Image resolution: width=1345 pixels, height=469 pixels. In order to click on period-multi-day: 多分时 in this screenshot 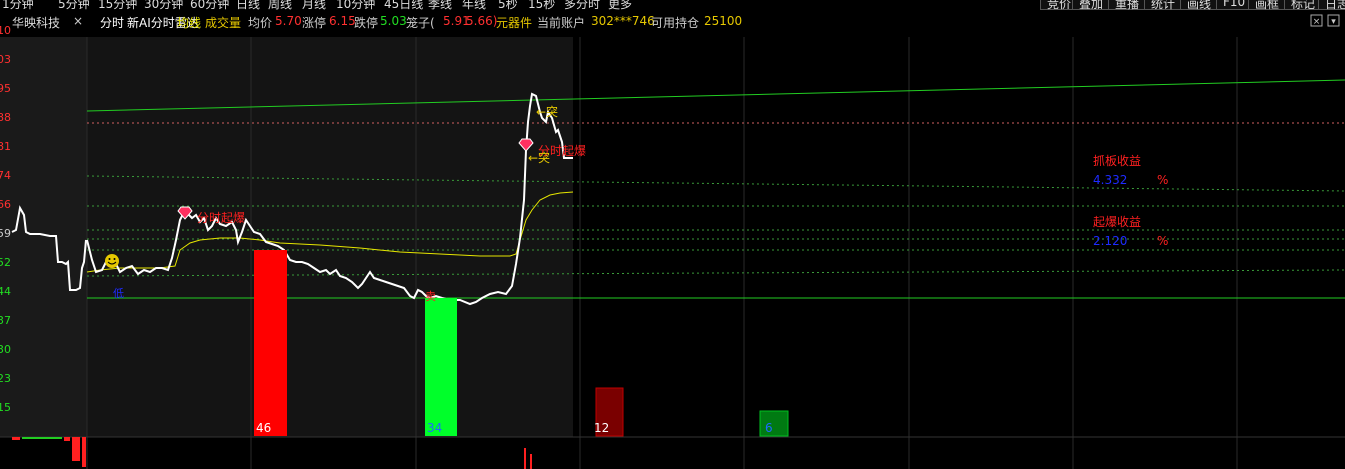, I will do `click(582, 5)`.